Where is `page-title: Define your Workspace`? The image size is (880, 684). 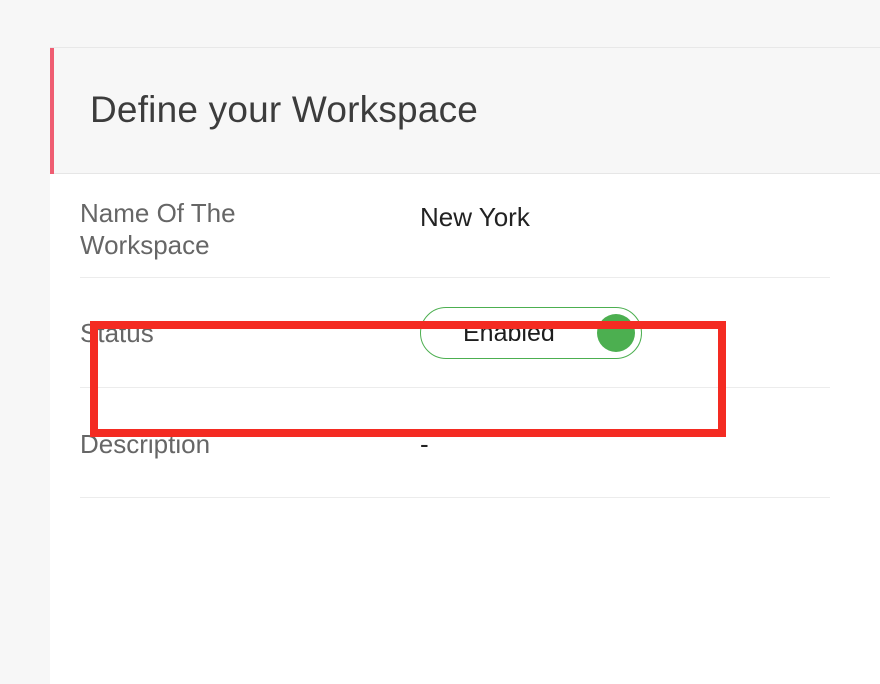 page-title: Define your Workspace is located at coordinates (284, 109).